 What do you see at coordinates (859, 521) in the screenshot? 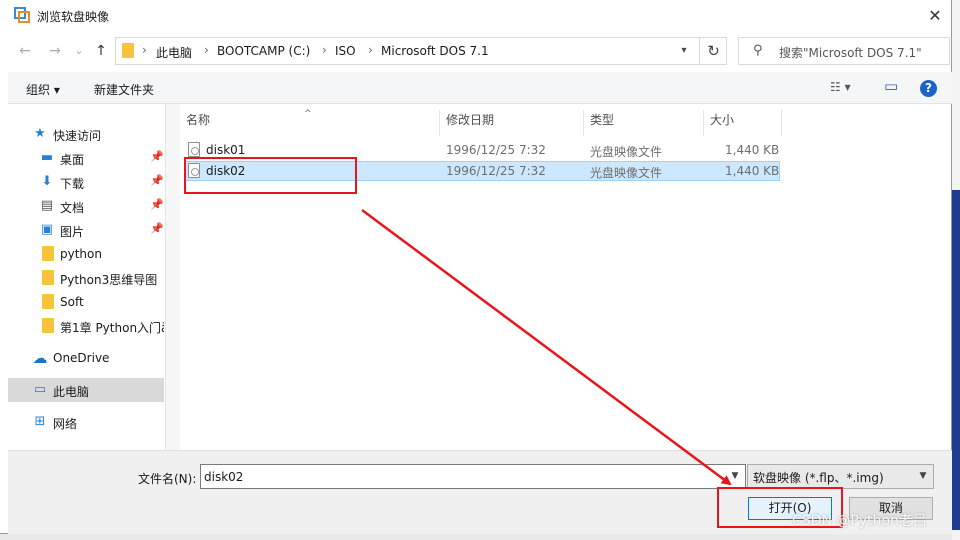
I see `watermark: CSDN @Python老吕` at bounding box center [859, 521].